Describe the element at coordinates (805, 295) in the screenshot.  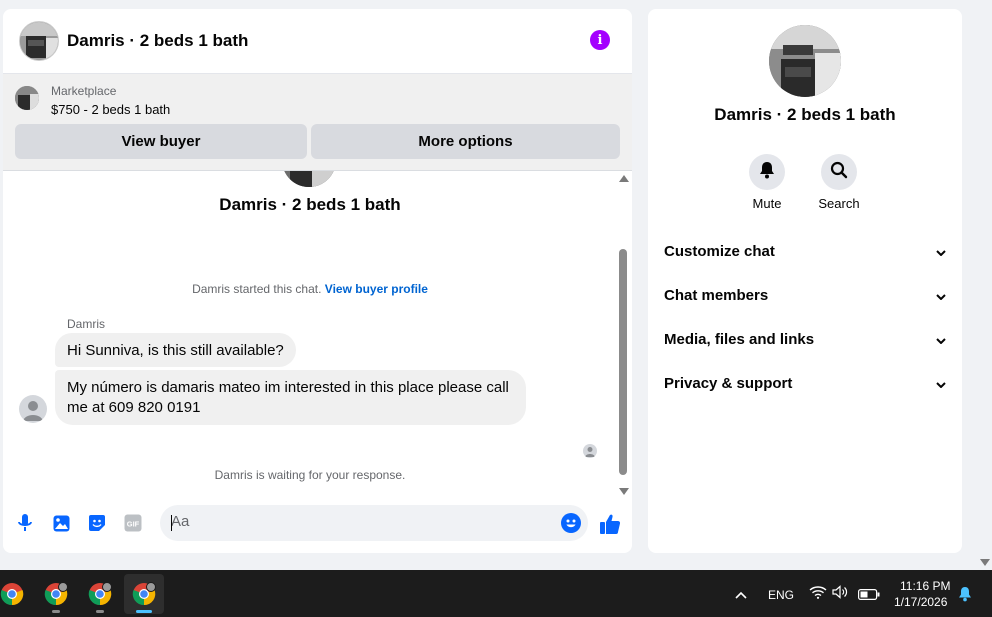
I see `section-chat-members: Chat members` at that location.